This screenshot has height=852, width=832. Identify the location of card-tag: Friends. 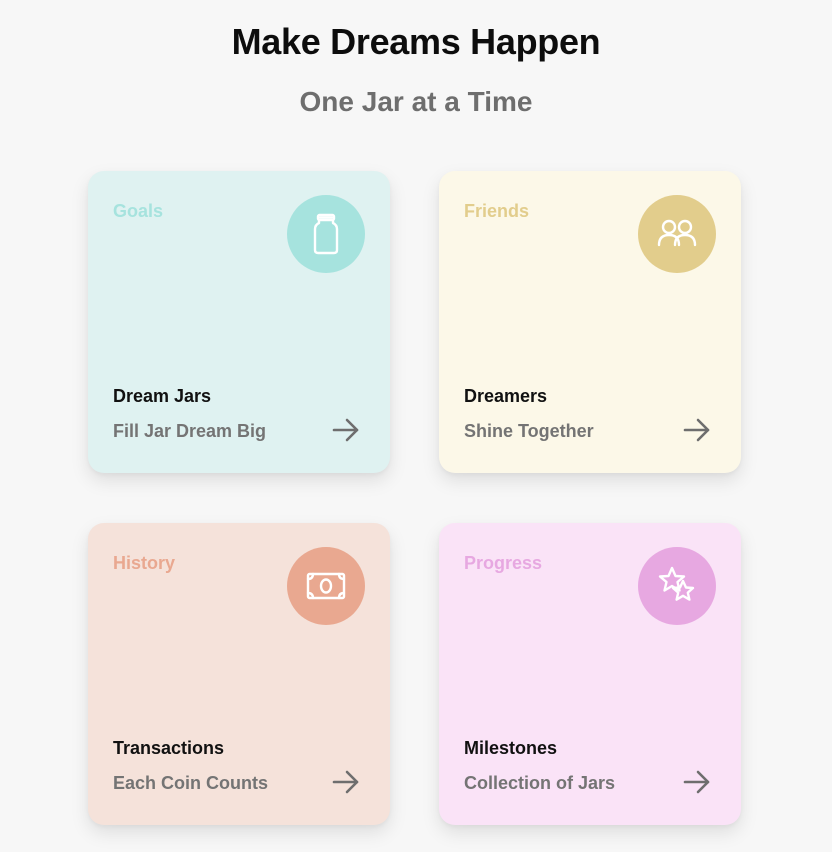
(497, 211).